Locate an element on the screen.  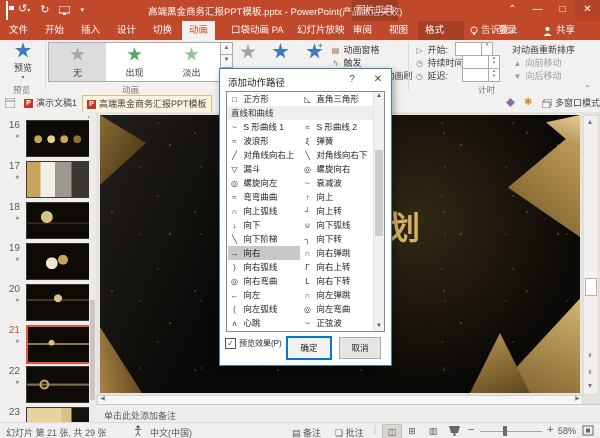
zoom-in-icon: + is located at coordinates (550, 430).